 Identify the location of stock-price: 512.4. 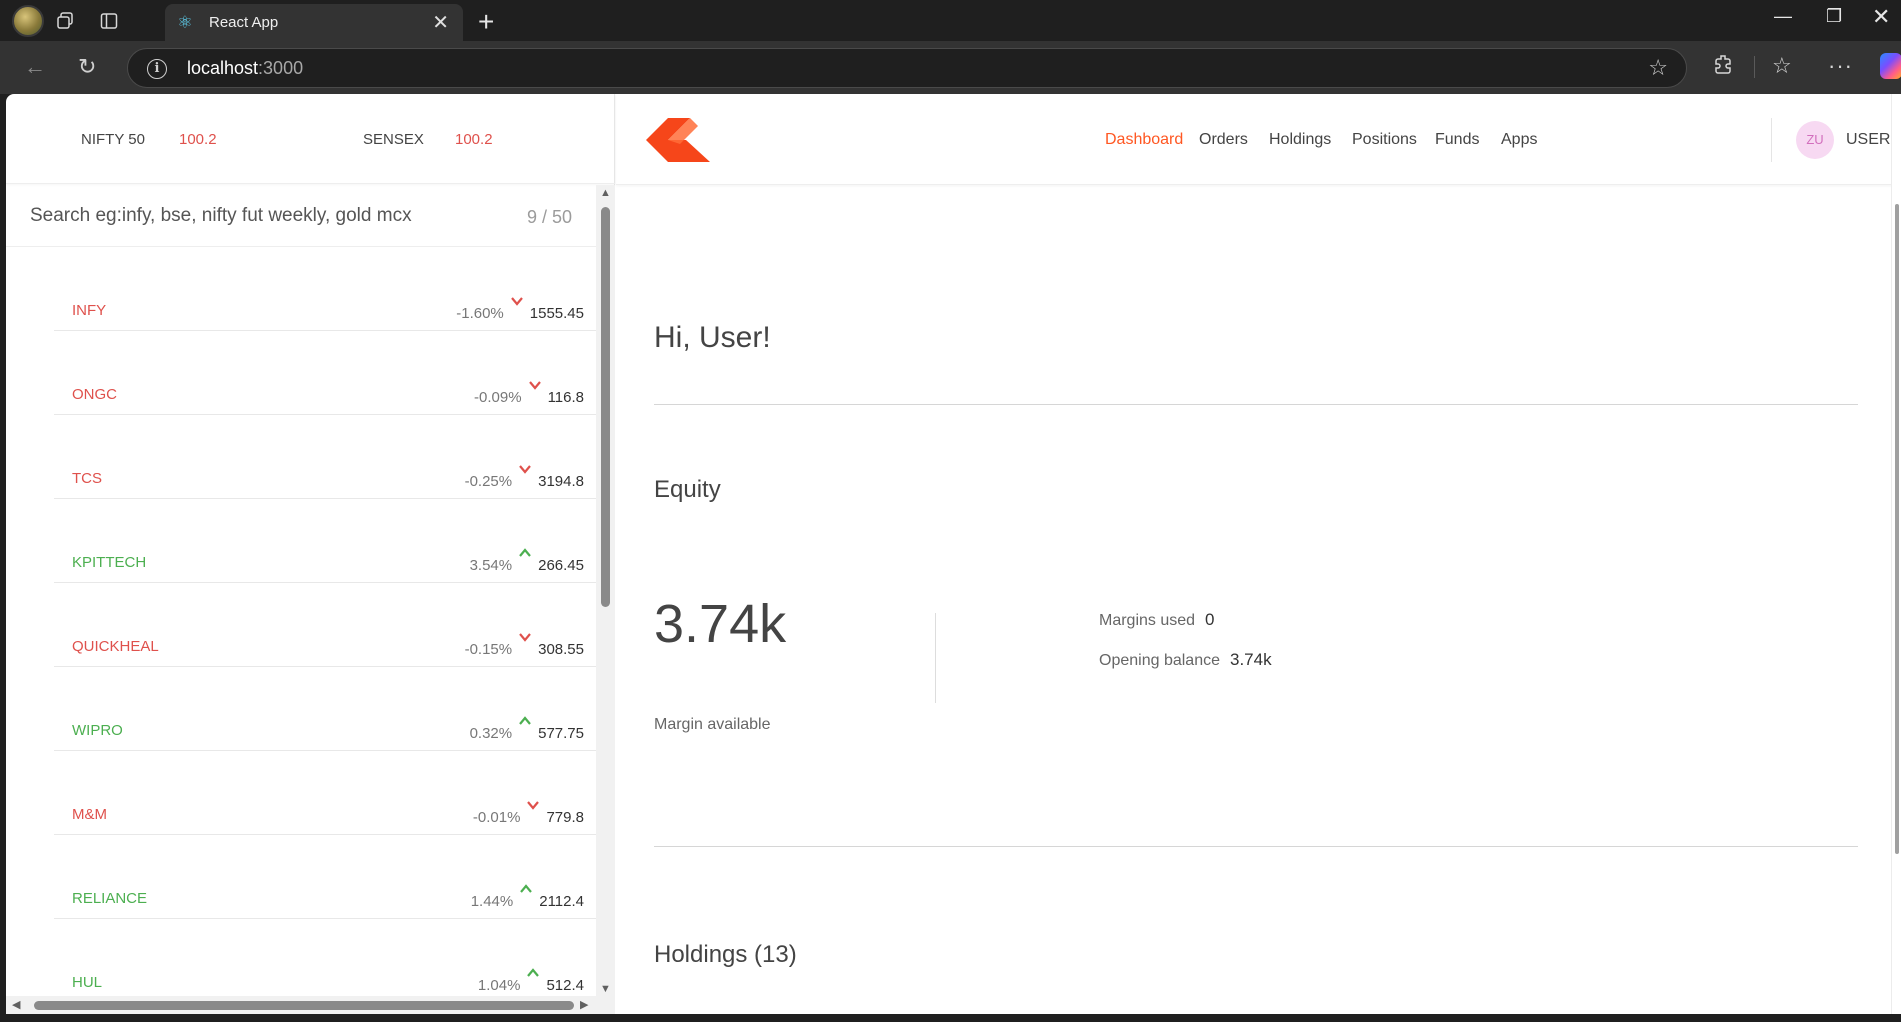
(565, 985).